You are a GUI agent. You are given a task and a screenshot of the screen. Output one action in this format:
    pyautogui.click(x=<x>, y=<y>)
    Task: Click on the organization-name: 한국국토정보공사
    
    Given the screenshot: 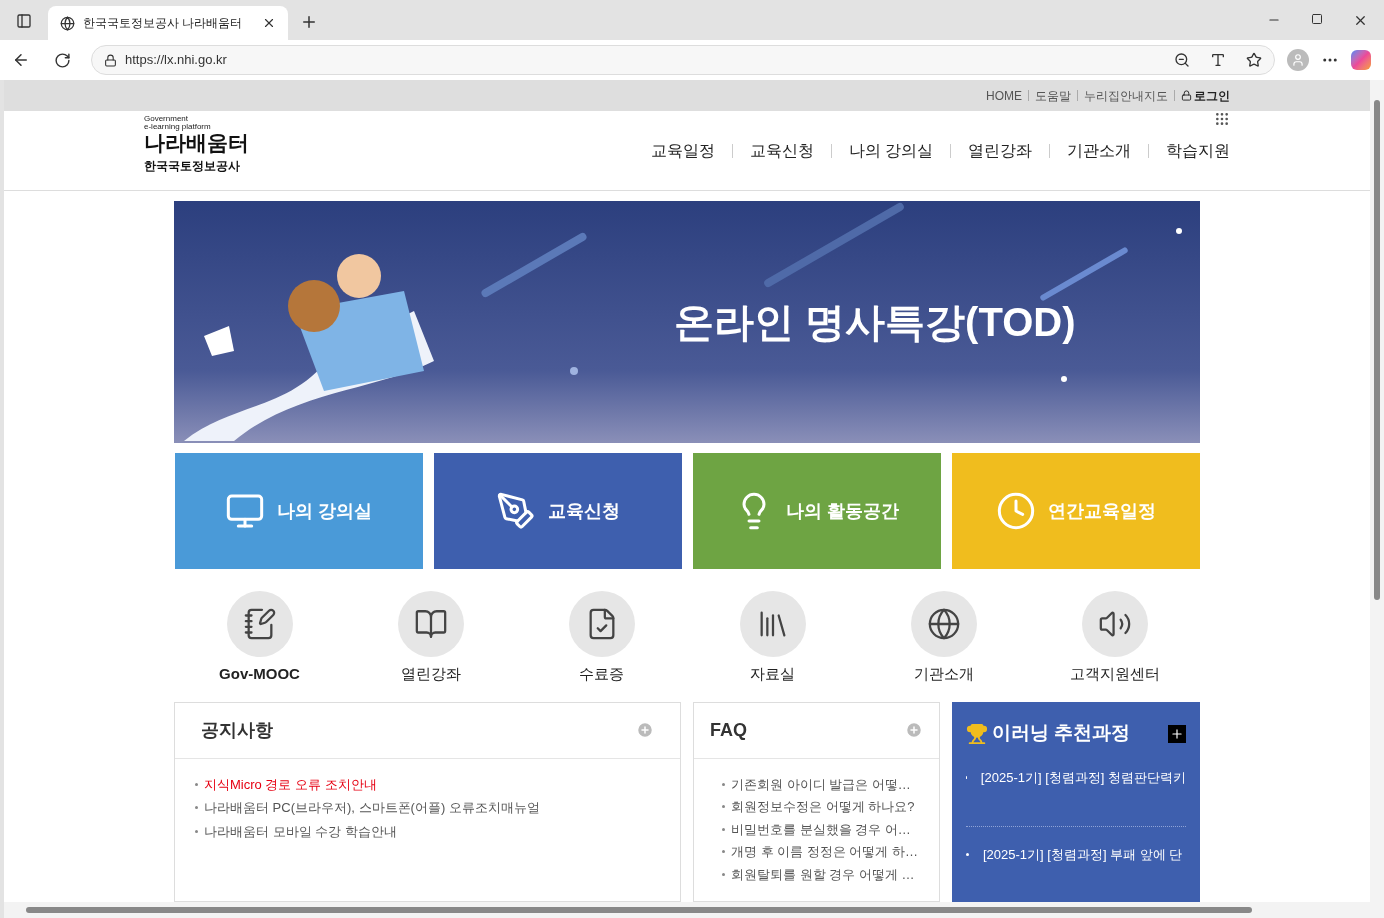 What is the action you would take?
    pyautogui.click(x=192, y=166)
    